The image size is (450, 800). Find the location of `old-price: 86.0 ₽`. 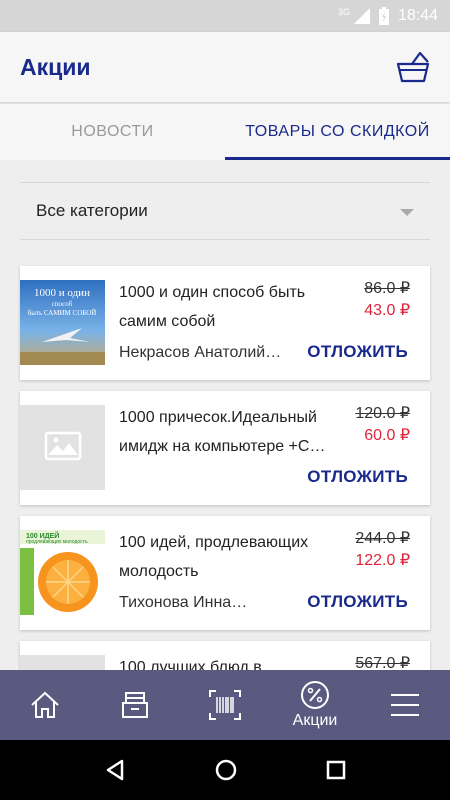

old-price: 86.0 ₽ is located at coordinates (387, 288).